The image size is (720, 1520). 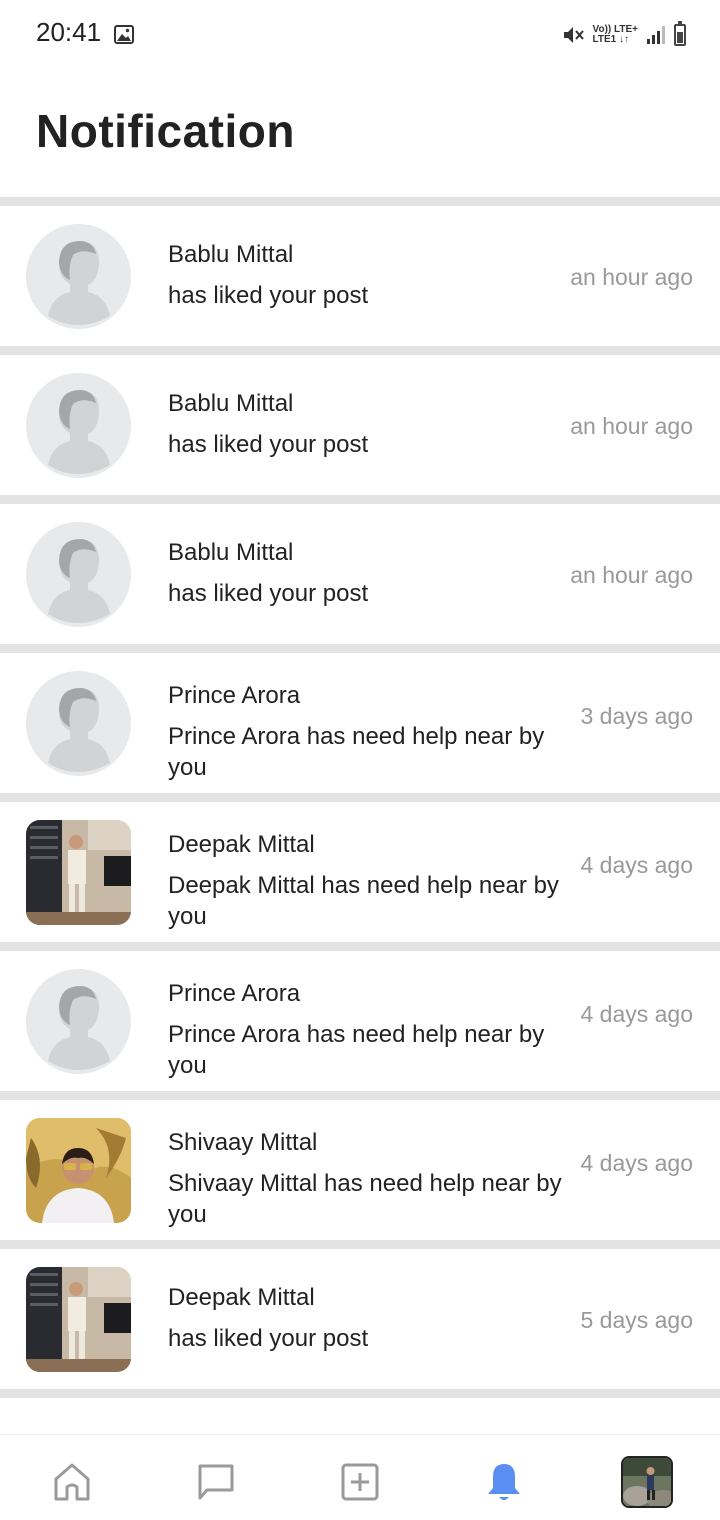 I want to click on status-bar: 20:41 Vo)) LTE+ LTE1 ↓↑, so click(x=360, y=35).